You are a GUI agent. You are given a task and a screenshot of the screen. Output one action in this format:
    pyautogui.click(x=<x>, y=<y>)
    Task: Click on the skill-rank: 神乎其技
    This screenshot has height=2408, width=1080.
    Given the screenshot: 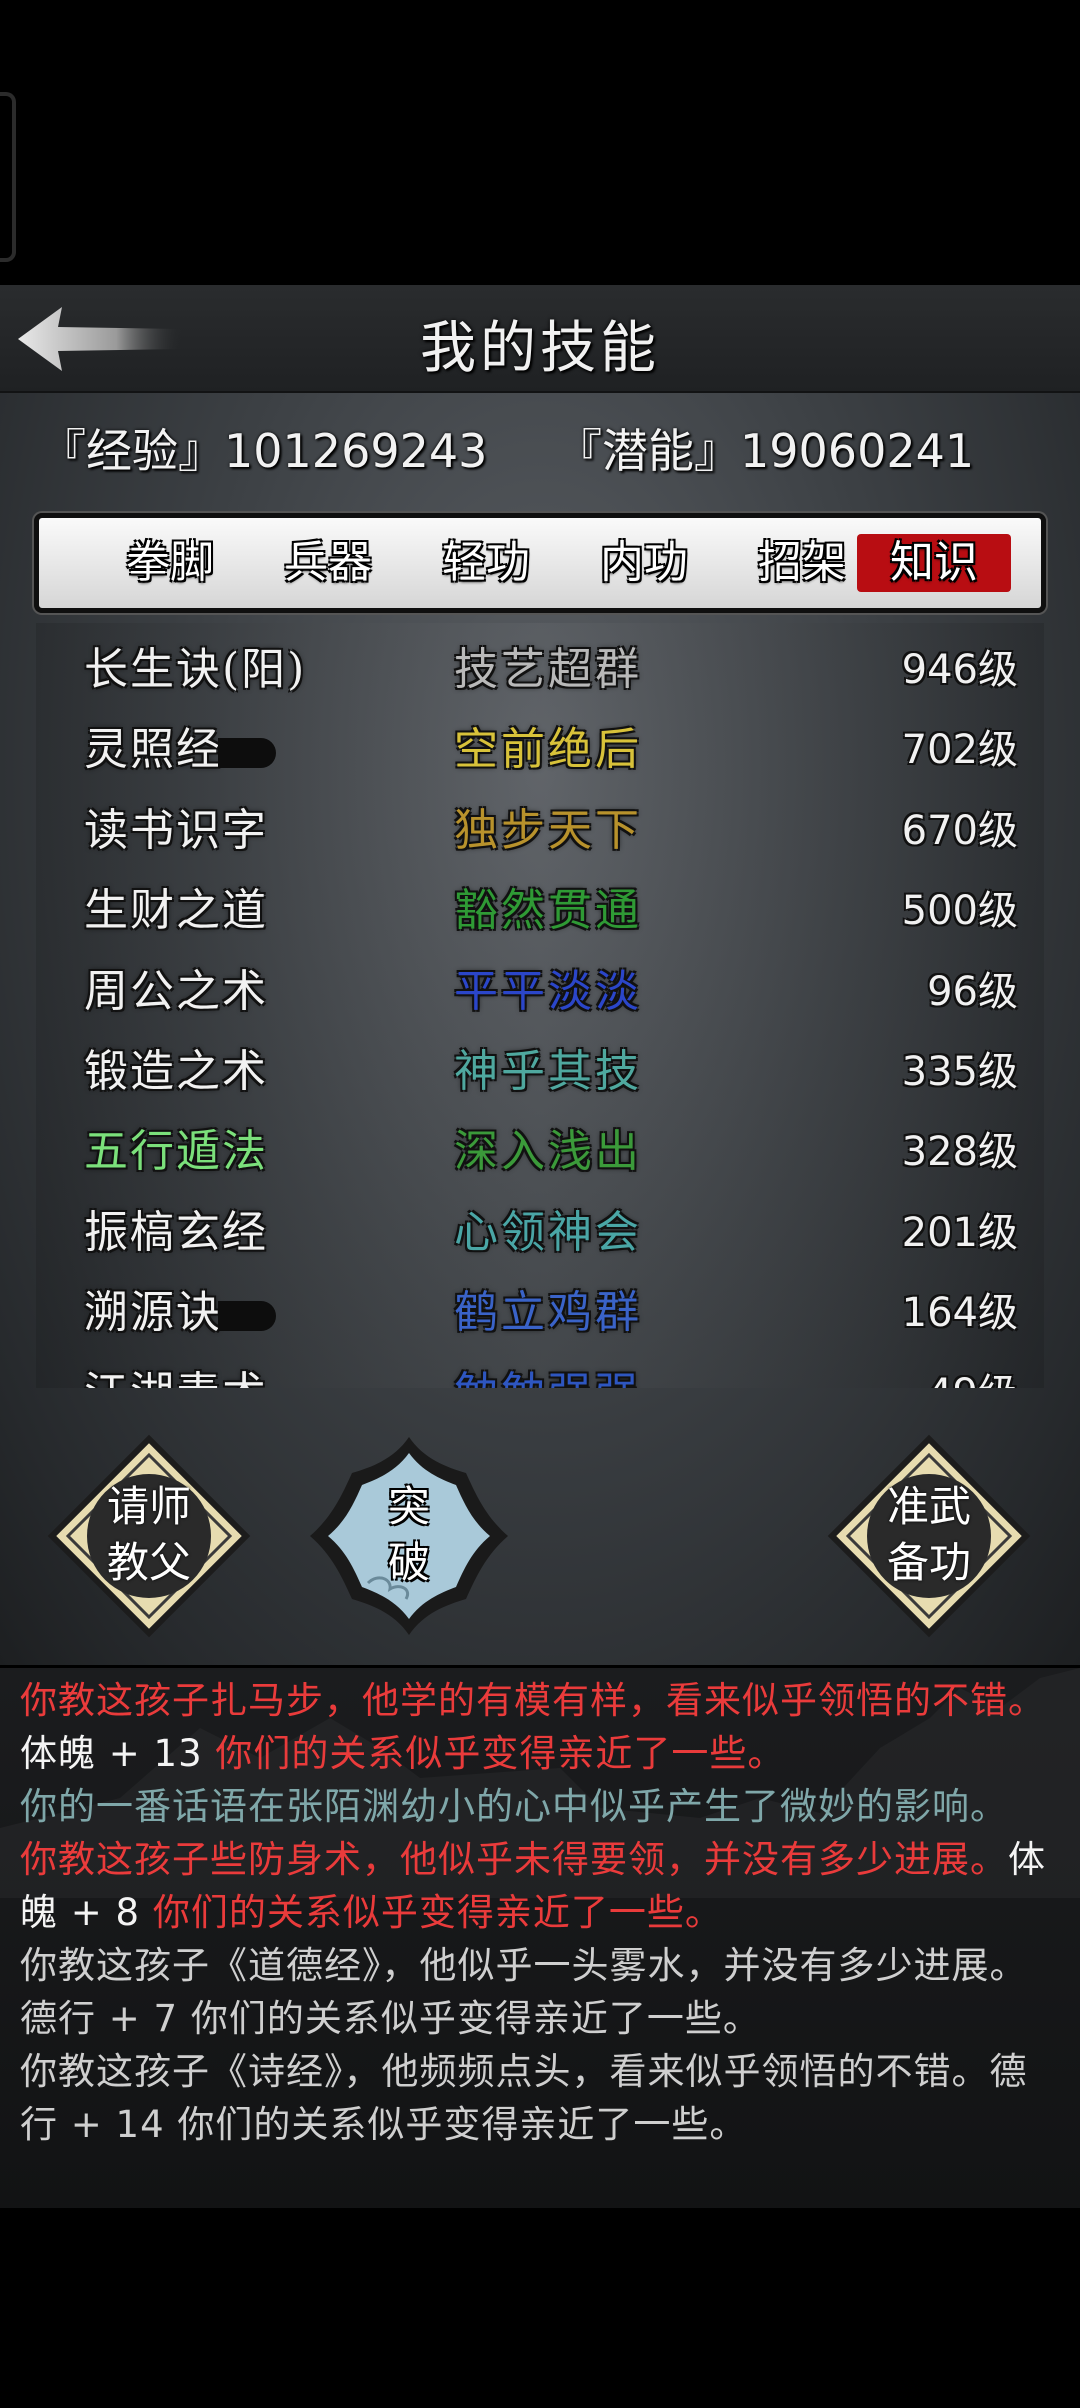 What is the action you would take?
    pyautogui.click(x=548, y=1071)
    